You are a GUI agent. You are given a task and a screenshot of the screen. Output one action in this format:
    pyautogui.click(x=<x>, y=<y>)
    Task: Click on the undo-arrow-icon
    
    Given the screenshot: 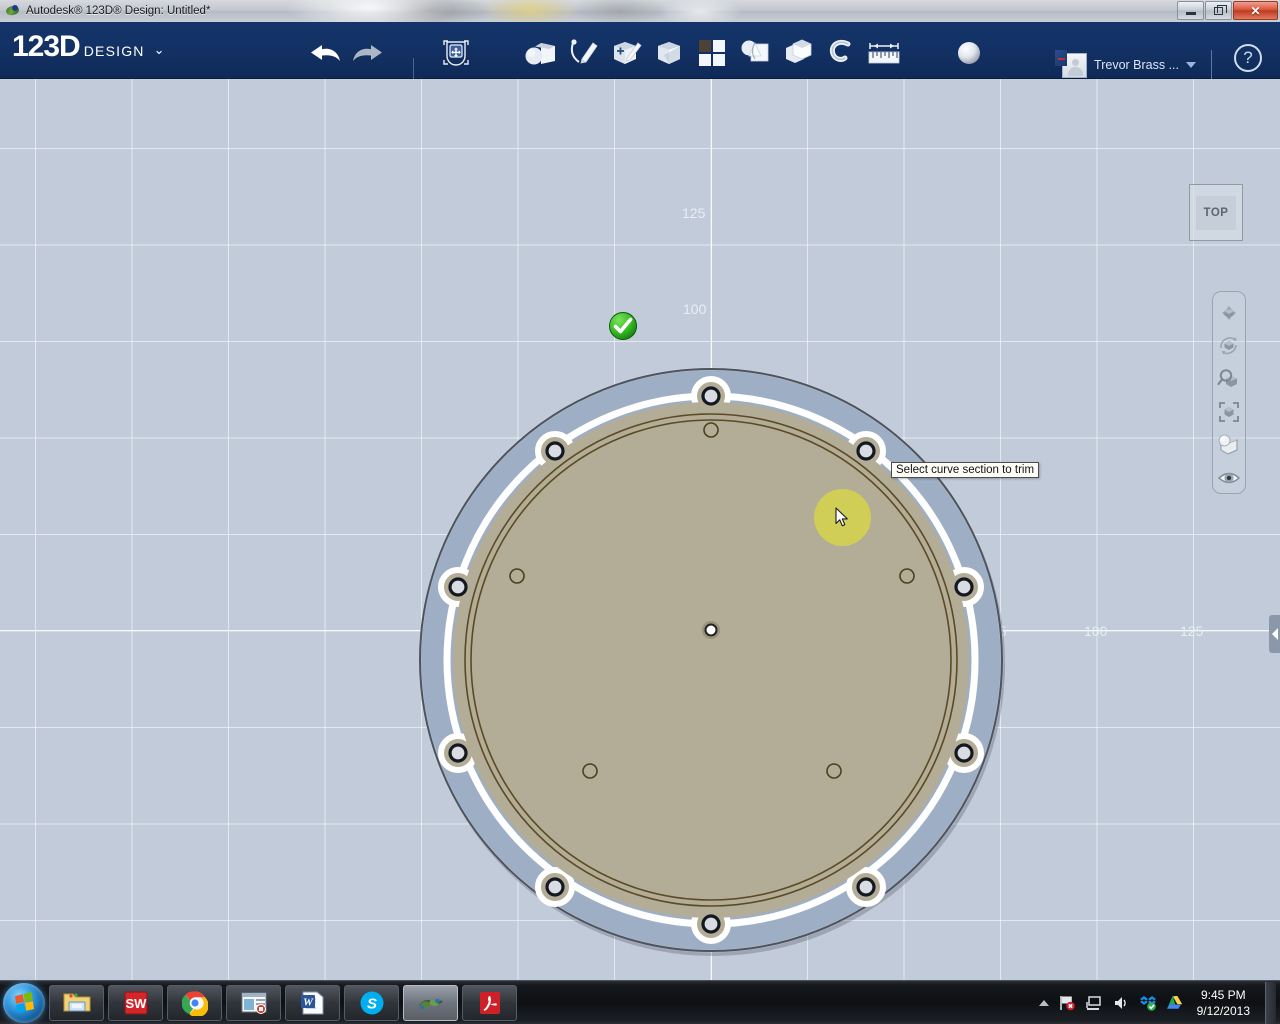 What is the action you would take?
    pyautogui.click(x=325, y=53)
    